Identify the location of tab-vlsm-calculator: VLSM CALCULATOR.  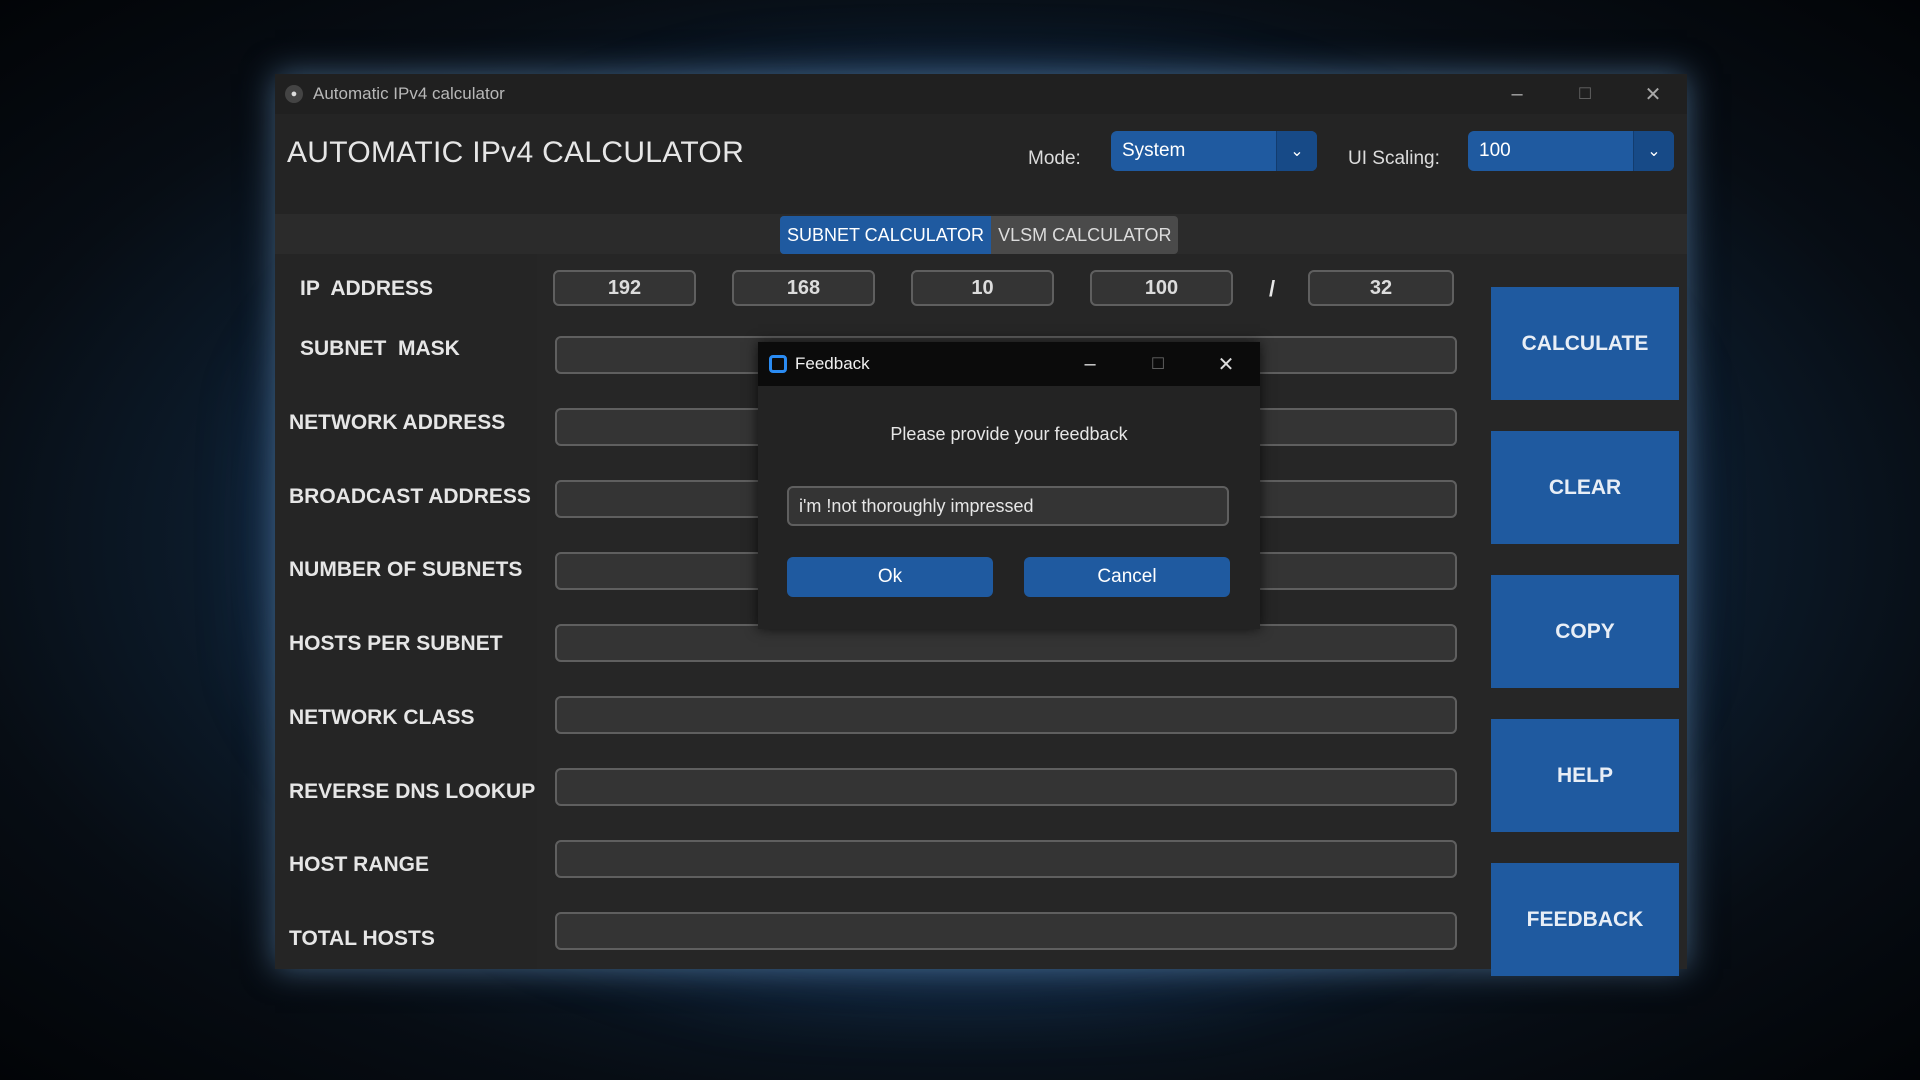
(1084, 235).